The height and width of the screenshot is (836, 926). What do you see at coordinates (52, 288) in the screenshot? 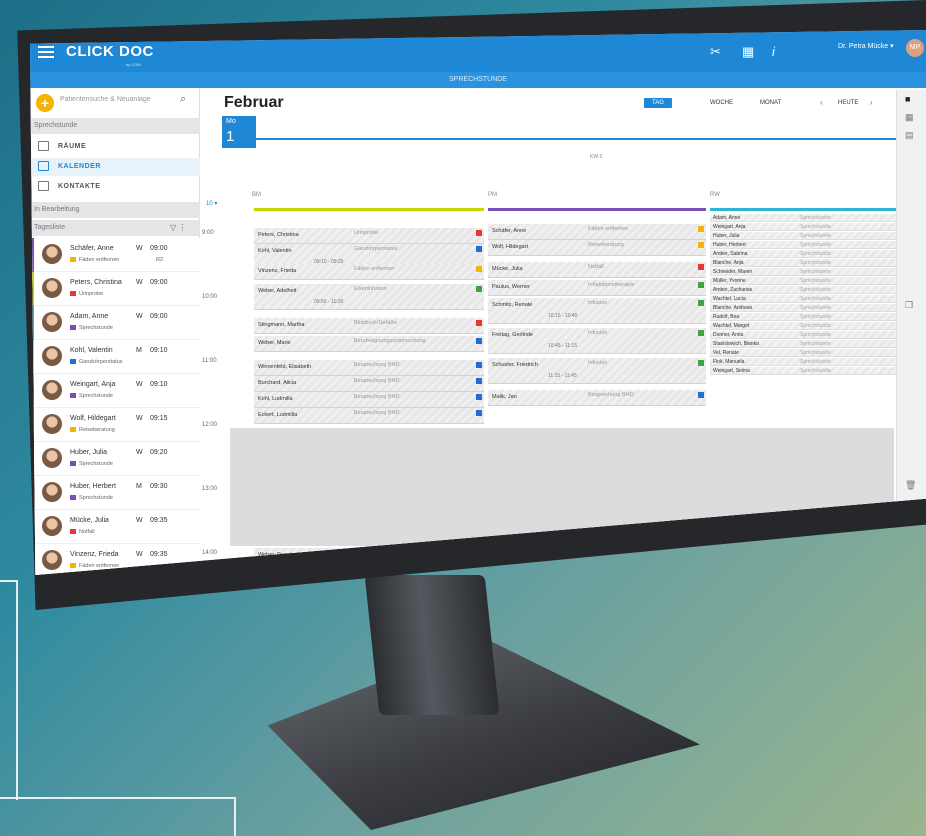
I see `avatar` at bounding box center [52, 288].